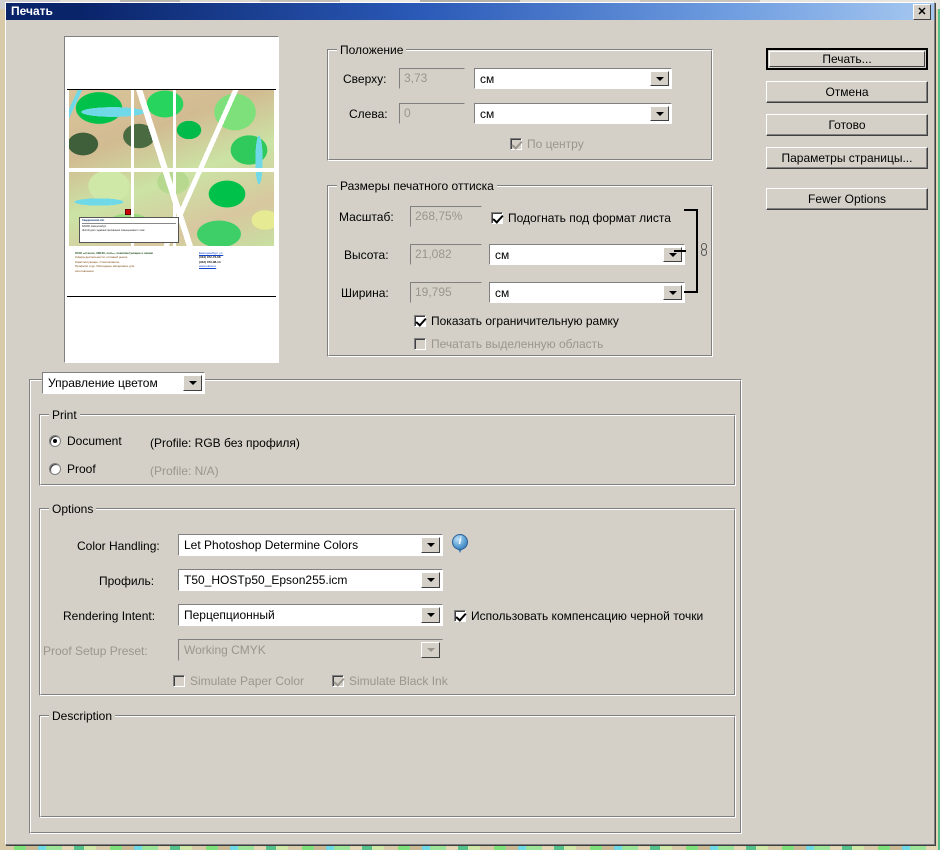 This screenshot has height=850, width=940. I want to click on description-subgroup-title: Description, so click(82, 716).